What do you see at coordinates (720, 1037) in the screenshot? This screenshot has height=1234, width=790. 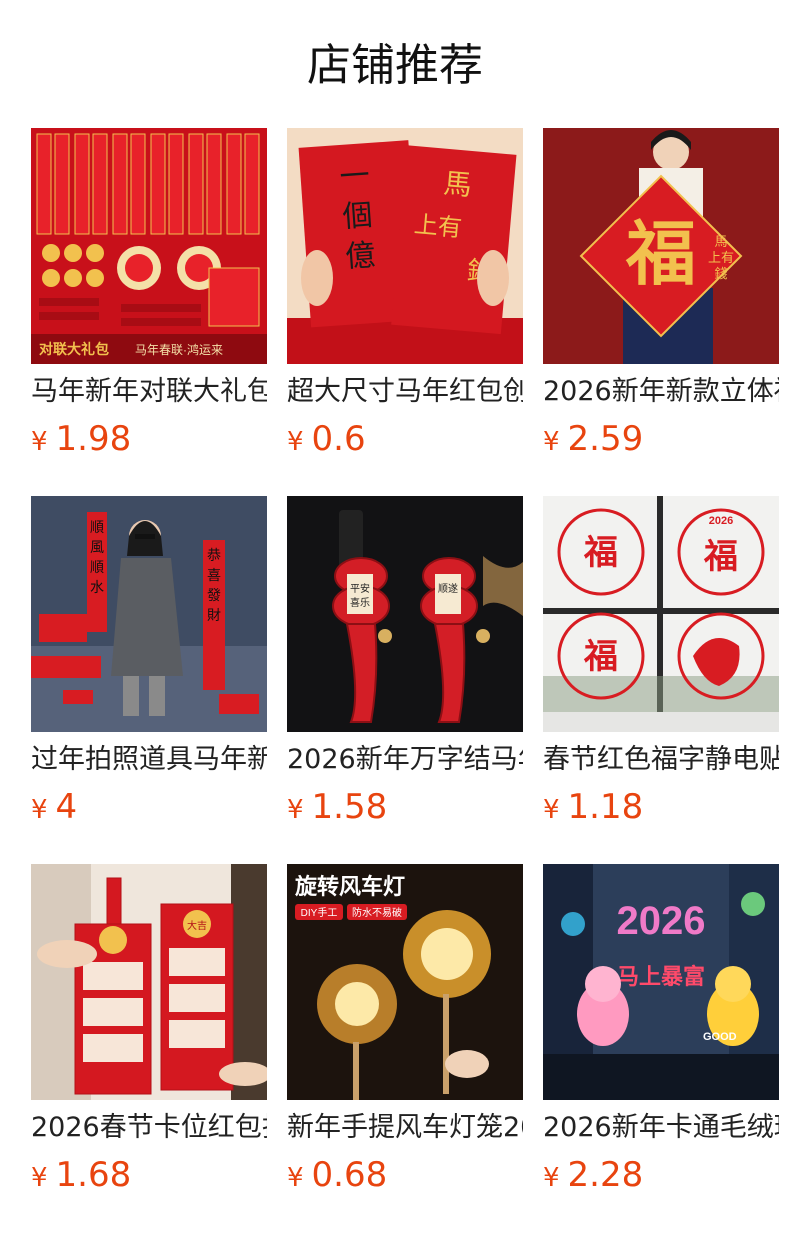 I see `good-graphic: GOOD` at bounding box center [720, 1037].